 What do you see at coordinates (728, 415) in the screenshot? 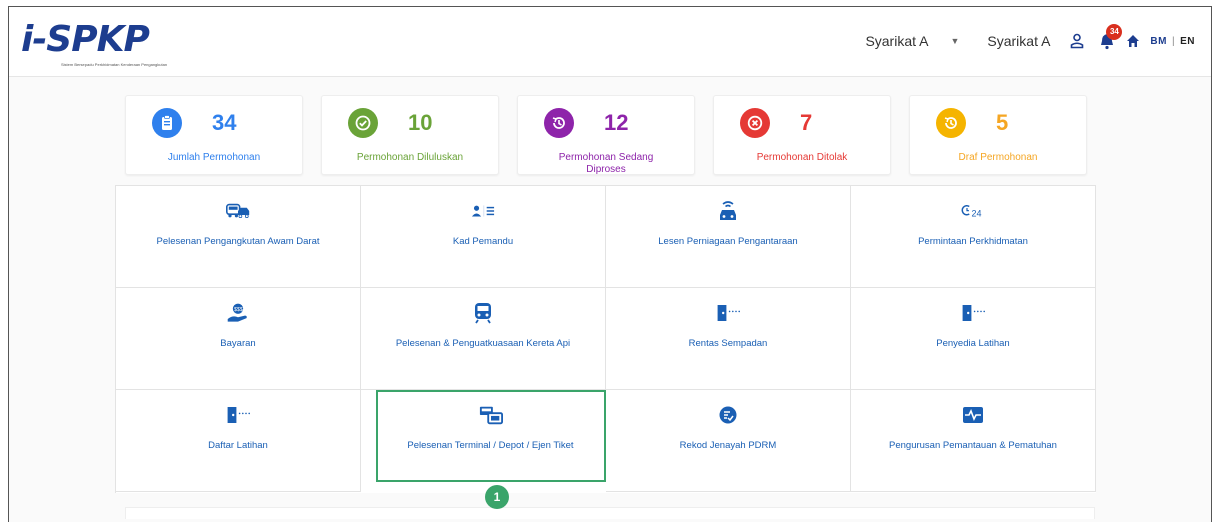
I see `record-icon` at bounding box center [728, 415].